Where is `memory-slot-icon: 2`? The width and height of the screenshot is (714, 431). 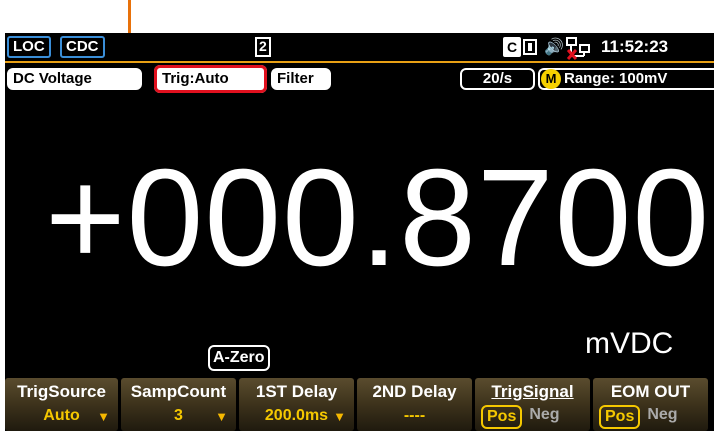 memory-slot-icon: 2 is located at coordinates (263, 47).